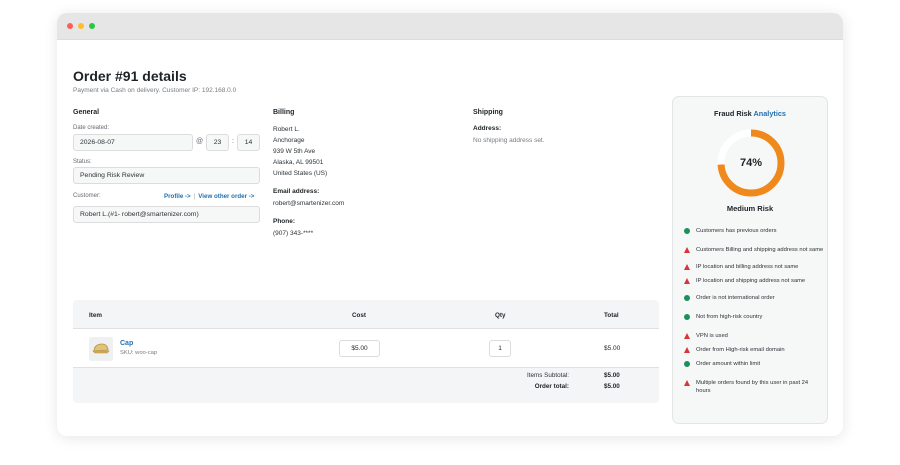 This screenshot has height=465, width=900. Describe the element at coordinates (86, 112) in the screenshot. I see `general-heading: General` at that location.